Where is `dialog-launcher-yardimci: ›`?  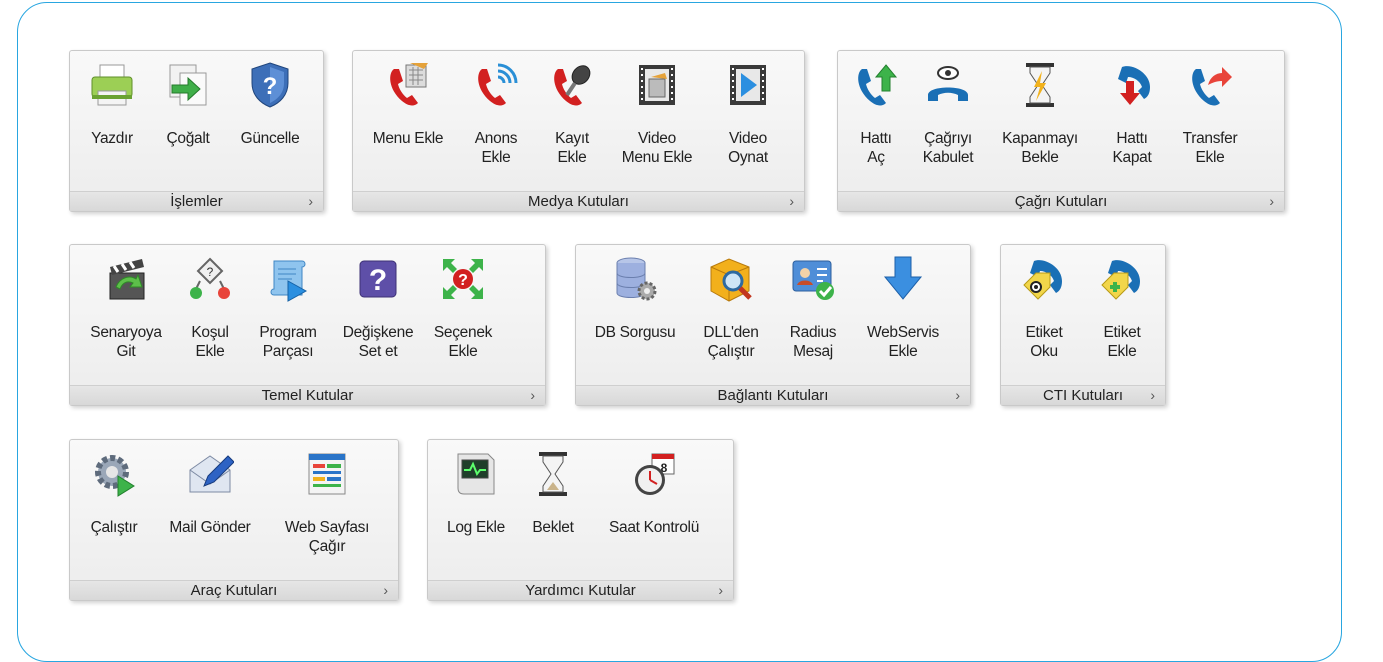
dialog-launcher-yardimci: › is located at coordinates (720, 590).